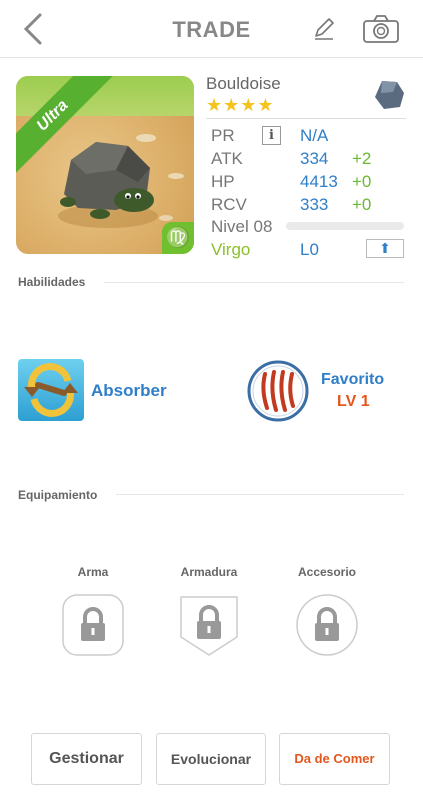  What do you see at coordinates (243, 83) in the screenshot?
I see `monster-name: Bouldoise` at bounding box center [243, 83].